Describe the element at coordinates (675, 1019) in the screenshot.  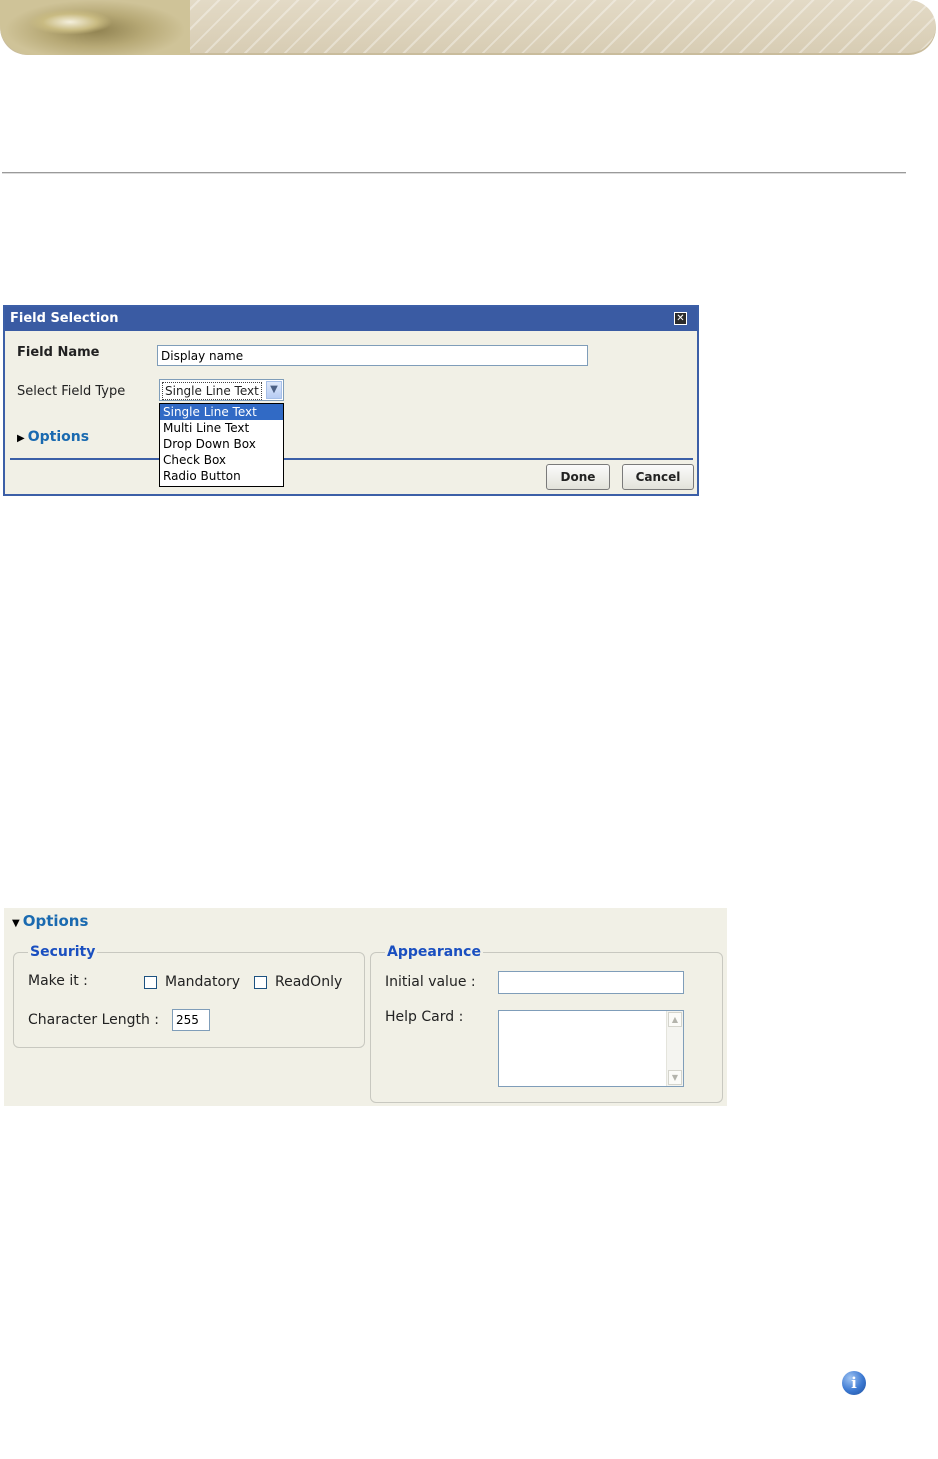
I see `scroll-up-icon: ▲` at that location.